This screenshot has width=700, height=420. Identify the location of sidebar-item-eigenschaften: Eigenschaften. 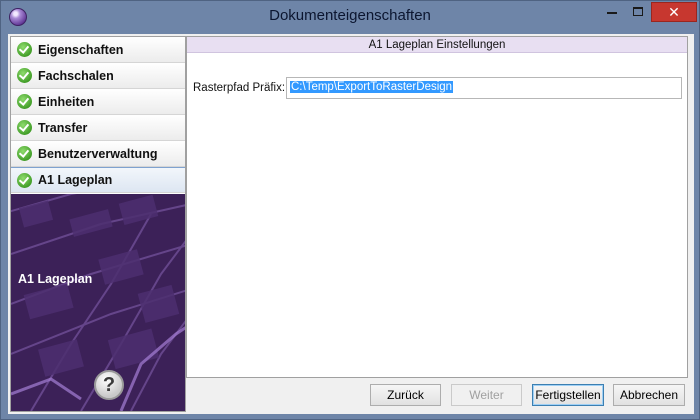
(98, 50).